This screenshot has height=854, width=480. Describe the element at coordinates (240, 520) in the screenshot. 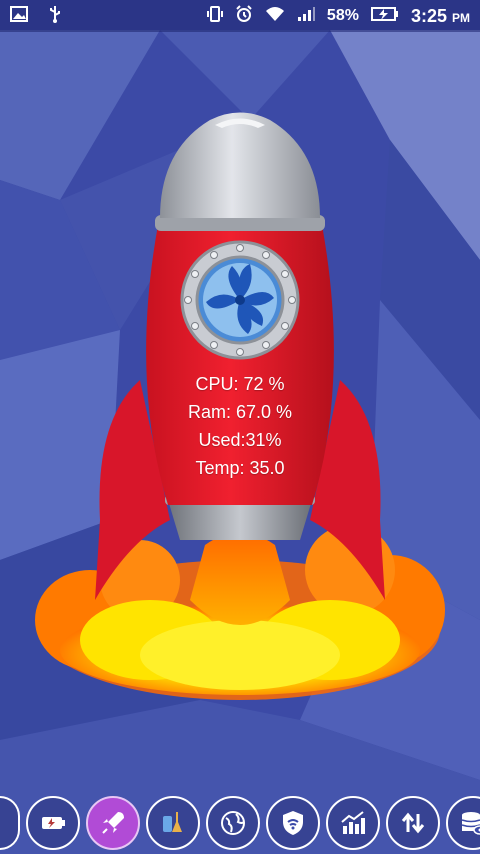

I see `nozzle` at that location.